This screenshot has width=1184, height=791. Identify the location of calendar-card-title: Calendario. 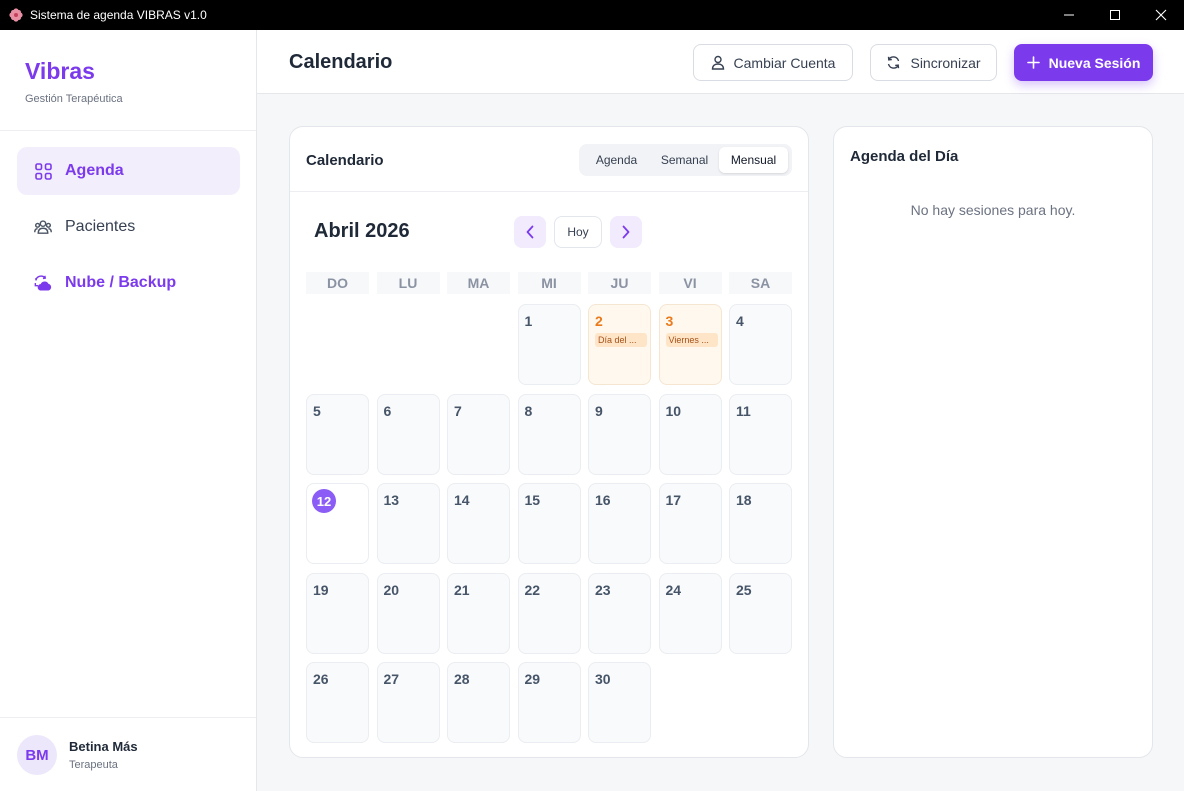
(345, 160).